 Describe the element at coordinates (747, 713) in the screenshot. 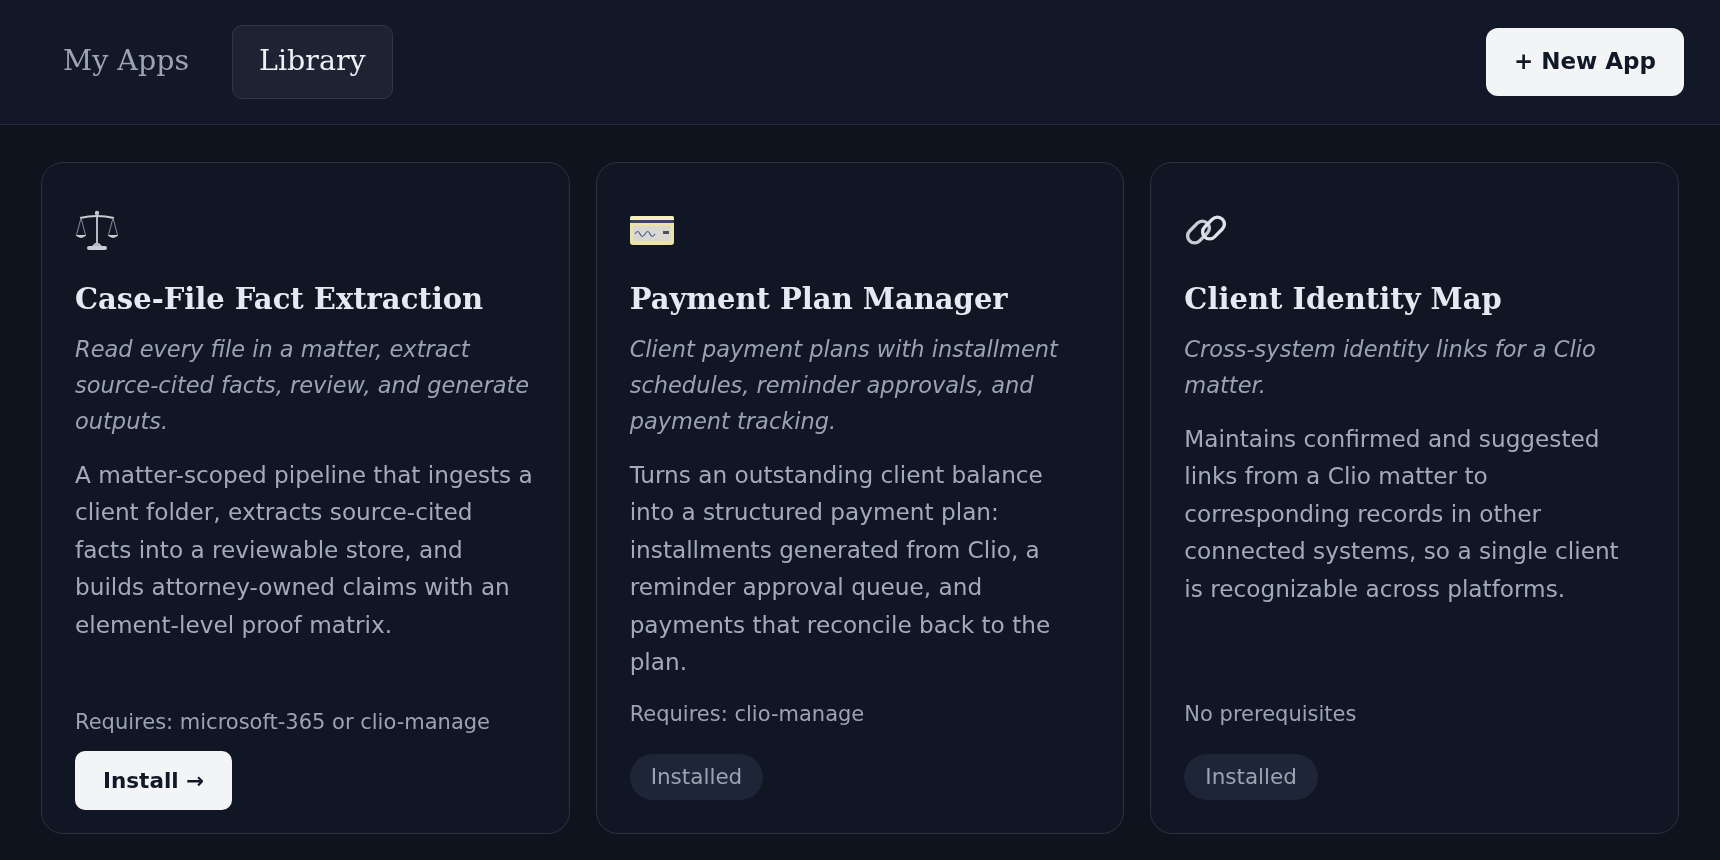

I see `requirements-text: Requires: clio-manage` at that location.